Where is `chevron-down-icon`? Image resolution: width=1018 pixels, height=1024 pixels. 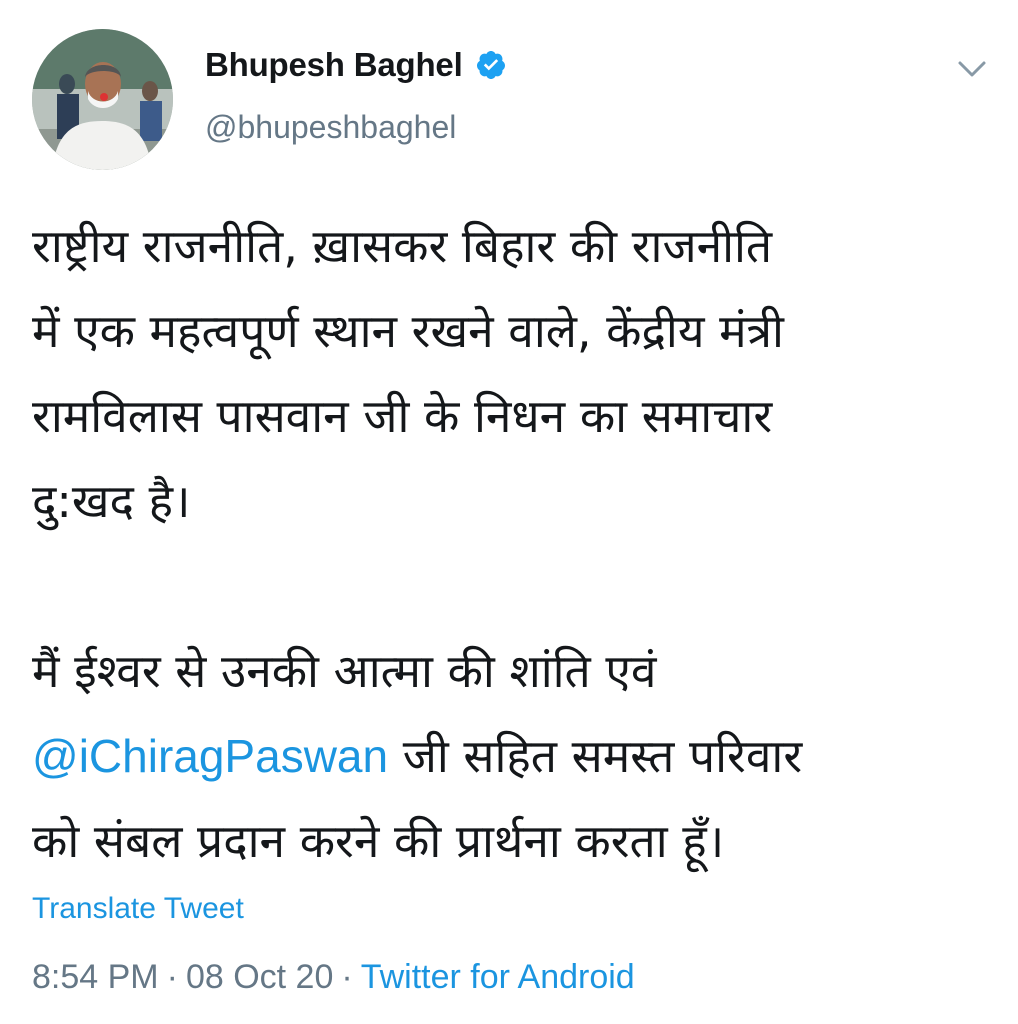
chevron-down-icon is located at coordinates (972, 69).